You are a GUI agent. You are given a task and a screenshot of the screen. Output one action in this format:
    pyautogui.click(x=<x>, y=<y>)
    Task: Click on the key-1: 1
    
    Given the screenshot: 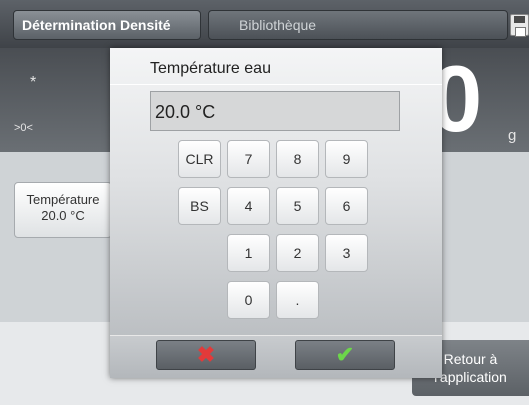 What is the action you would take?
    pyautogui.click(x=248, y=253)
    